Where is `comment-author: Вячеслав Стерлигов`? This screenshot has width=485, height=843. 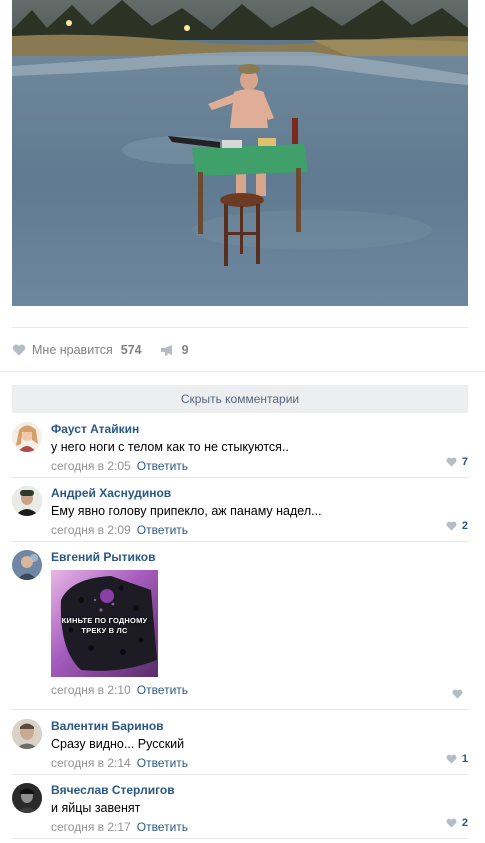
comment-author: Вячеслав Стерлигов is located at coordinates (259, 790).